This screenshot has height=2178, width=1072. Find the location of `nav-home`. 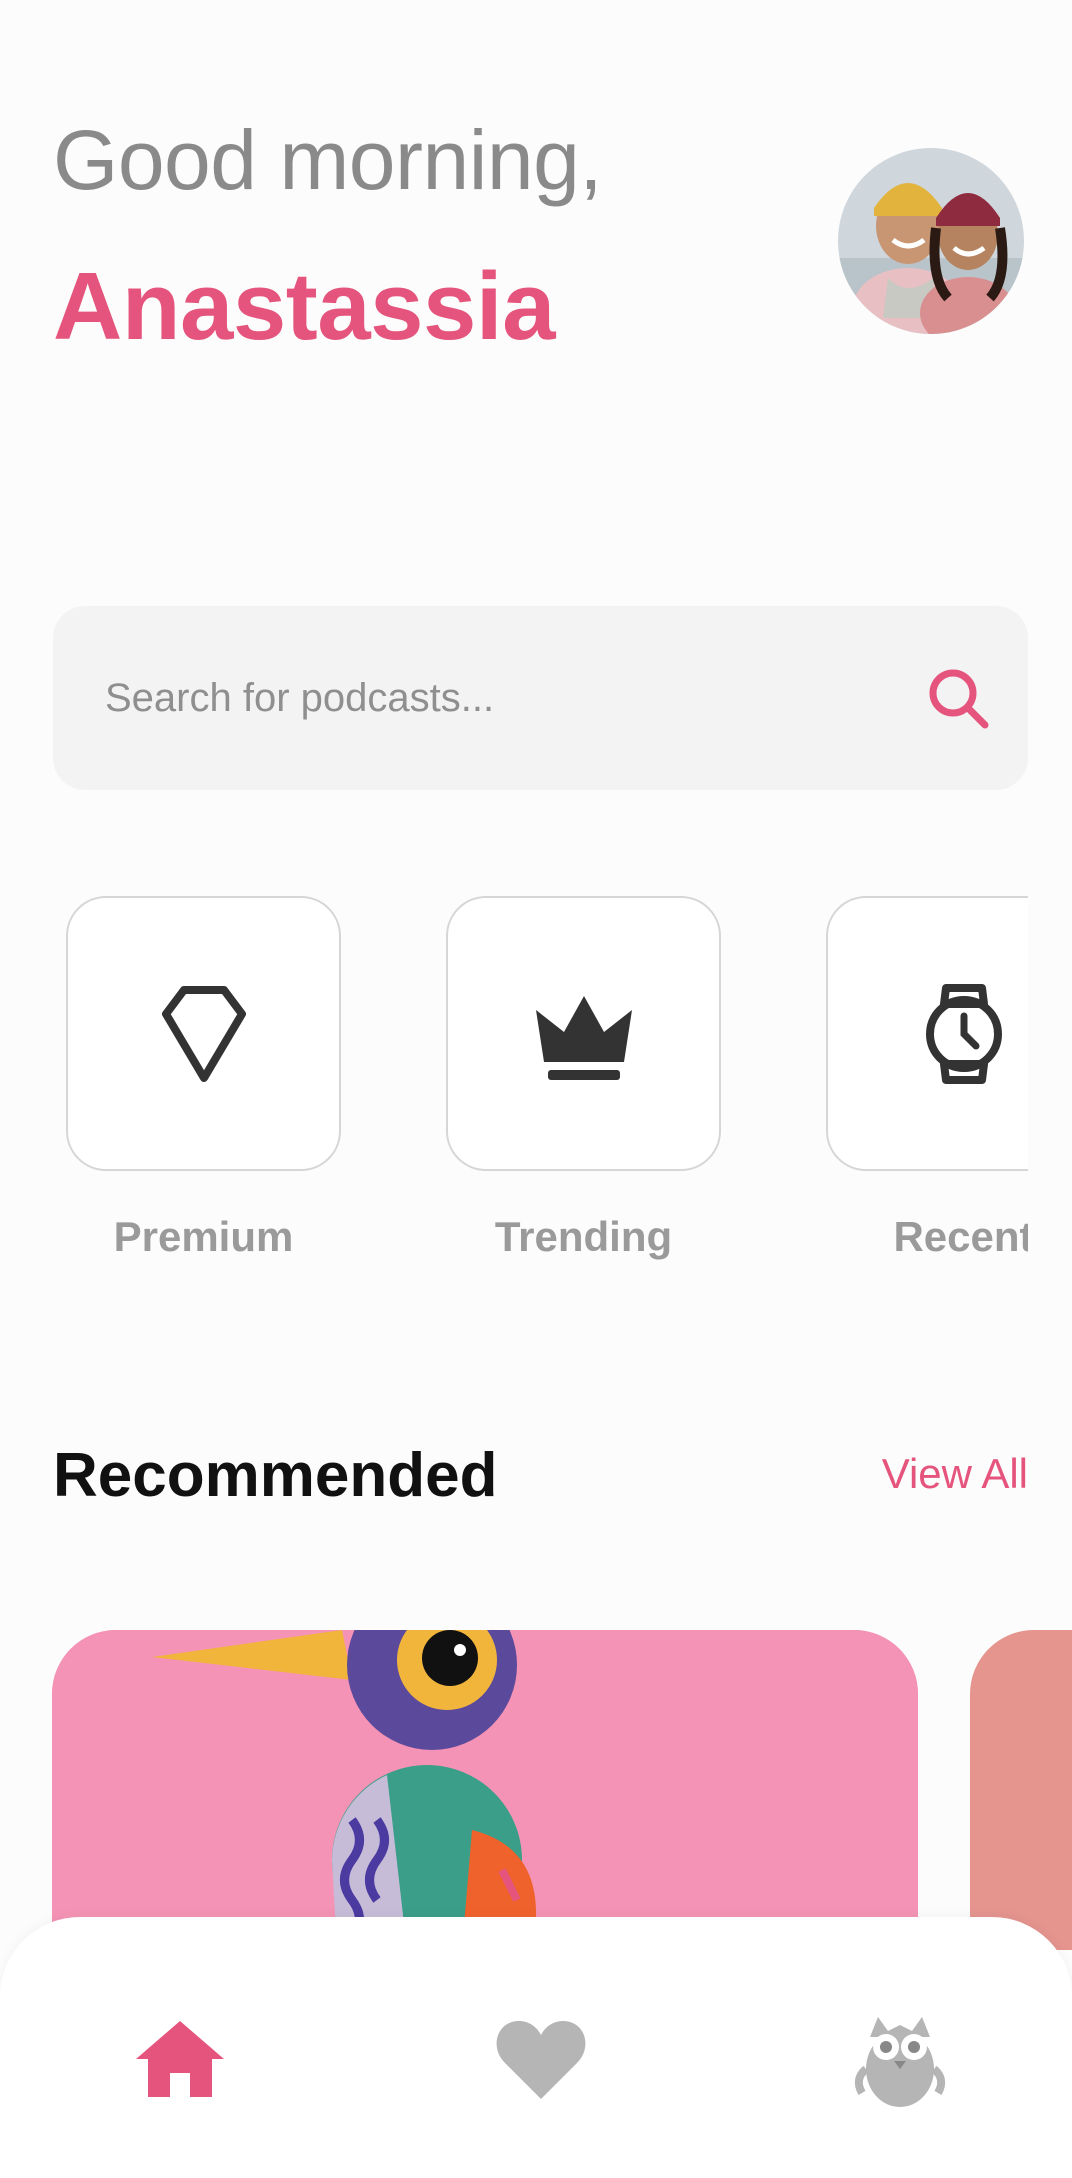

nav-home is located at coordinates (180, 2059).